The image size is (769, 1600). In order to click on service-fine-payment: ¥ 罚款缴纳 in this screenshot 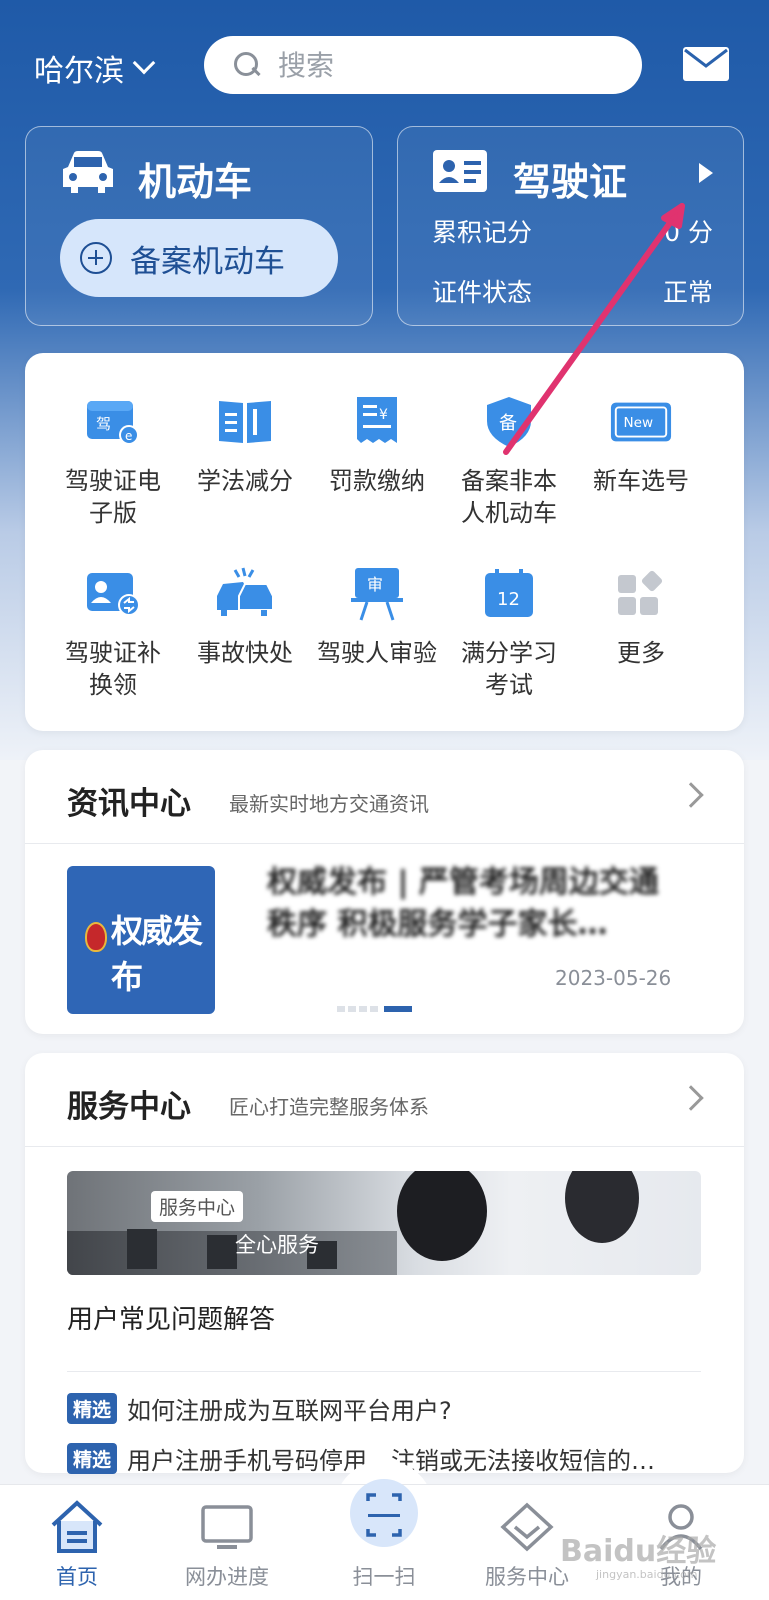, I will do `click(377, 445)`.